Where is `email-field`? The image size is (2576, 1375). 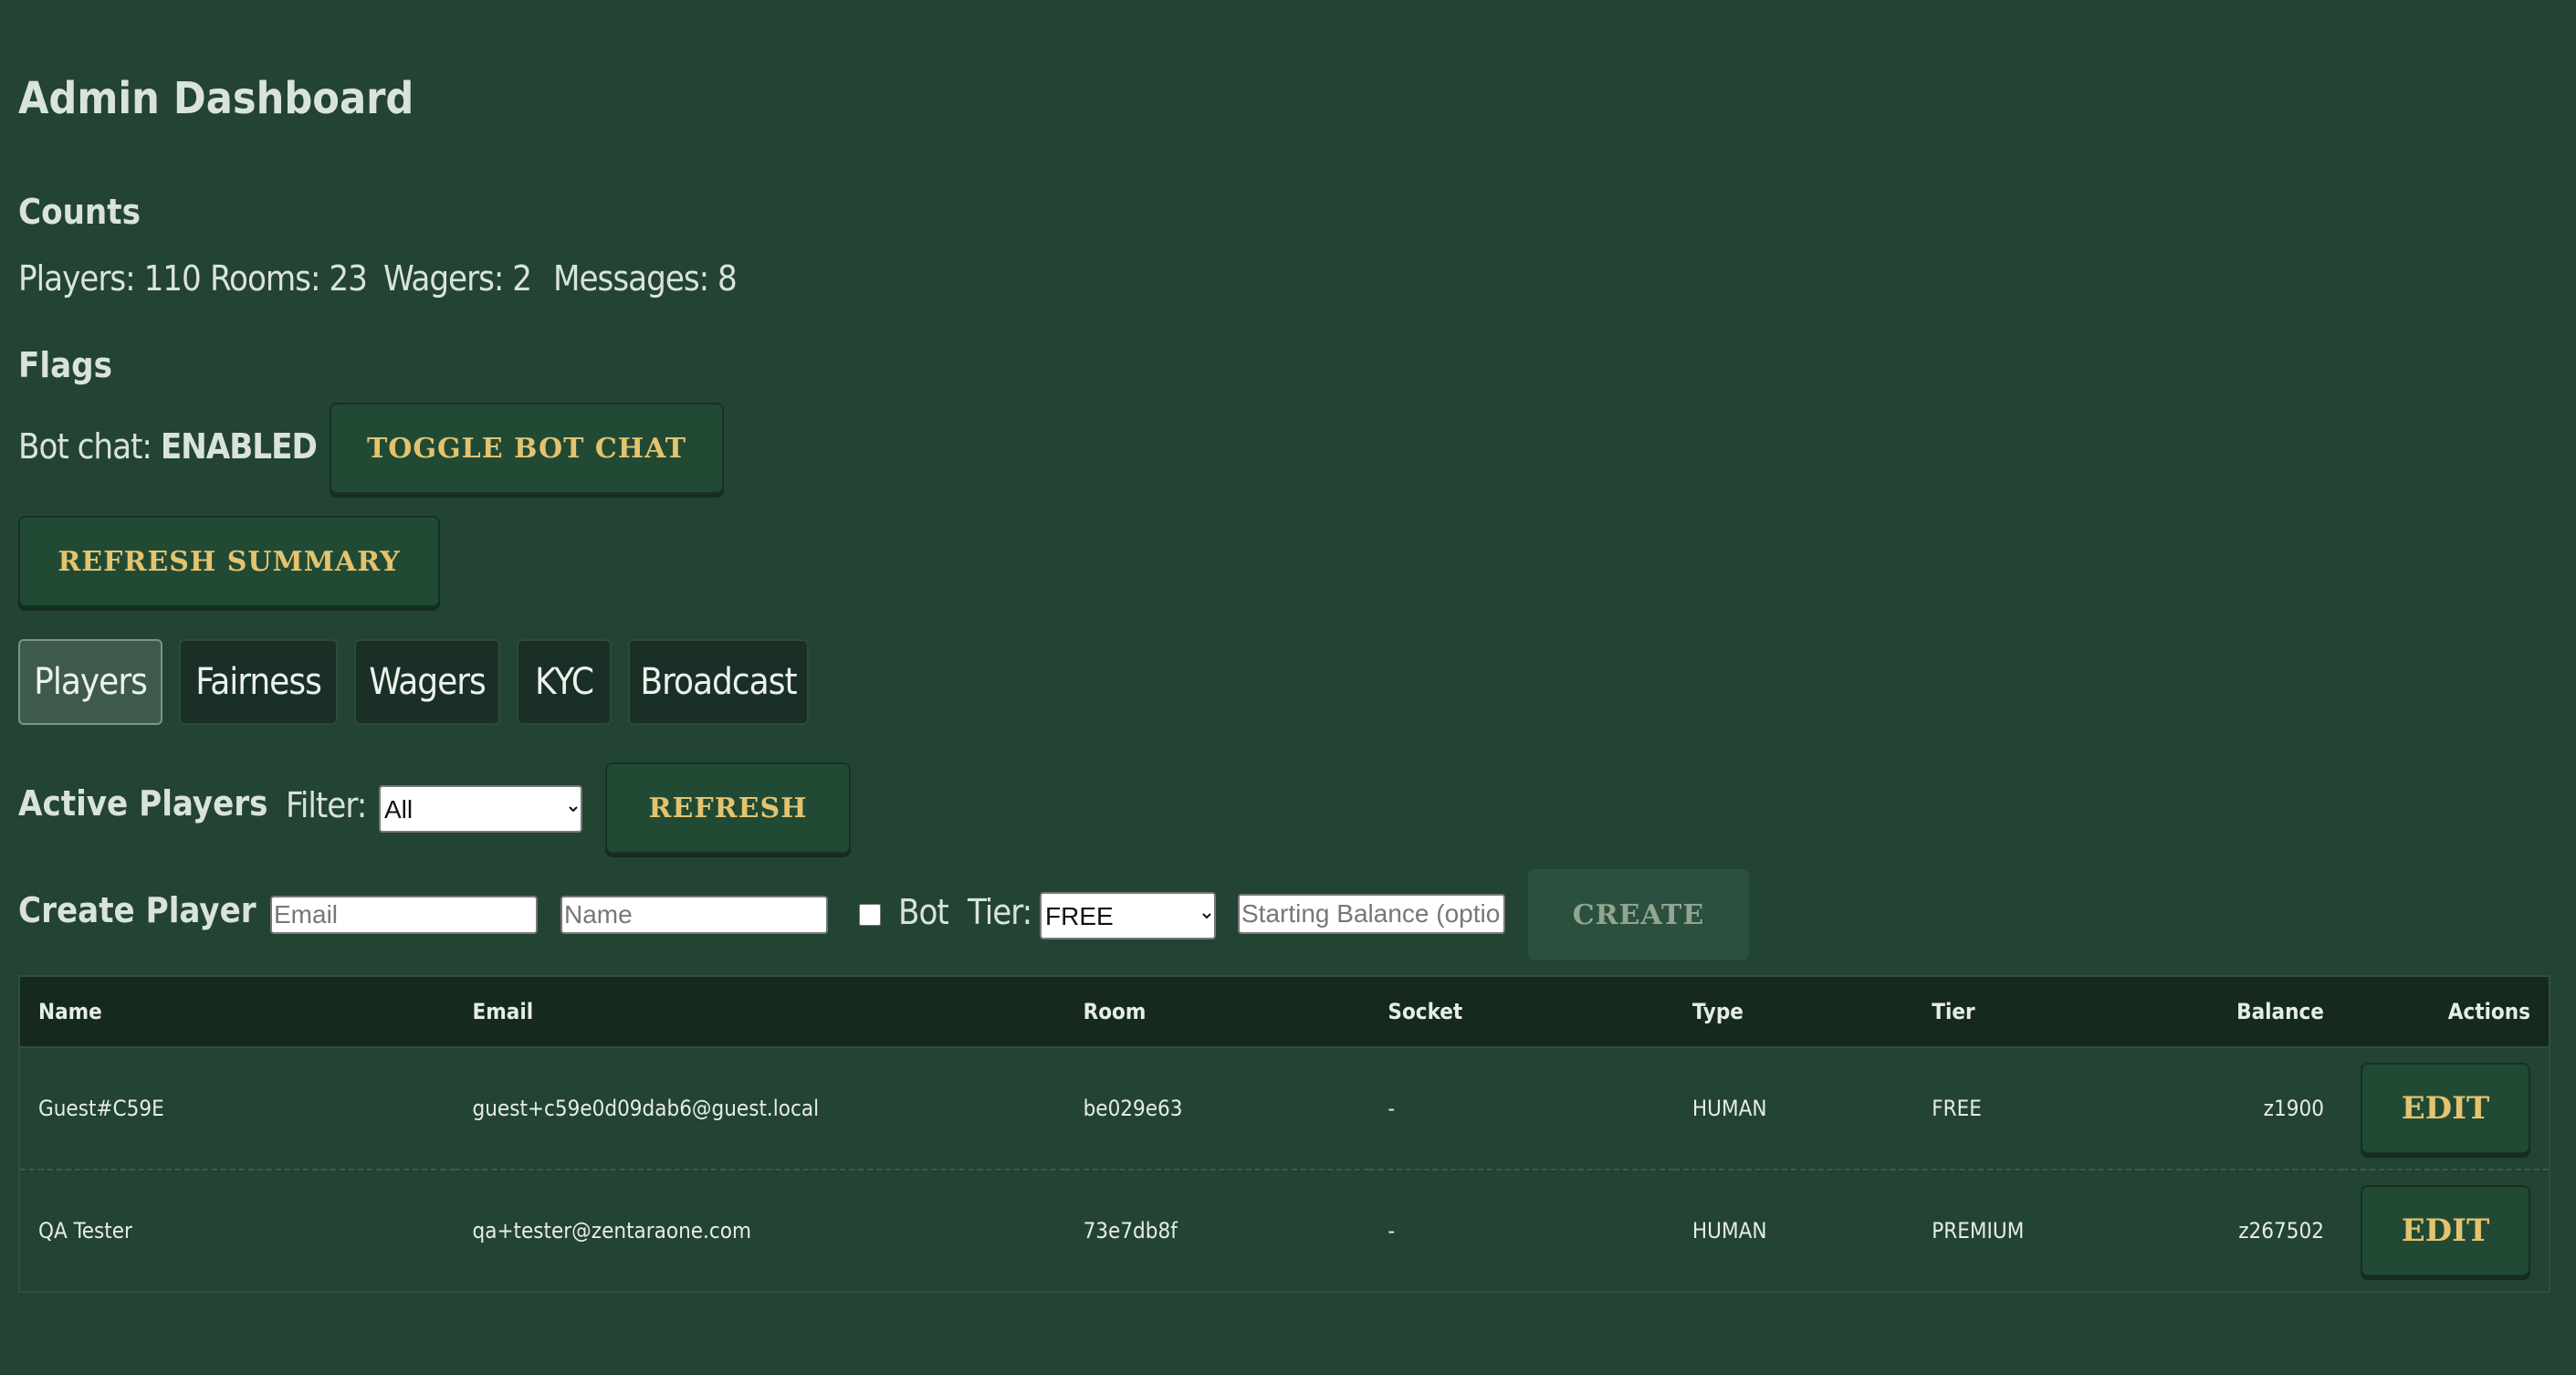
email-field is located at coordinates (404, 915).